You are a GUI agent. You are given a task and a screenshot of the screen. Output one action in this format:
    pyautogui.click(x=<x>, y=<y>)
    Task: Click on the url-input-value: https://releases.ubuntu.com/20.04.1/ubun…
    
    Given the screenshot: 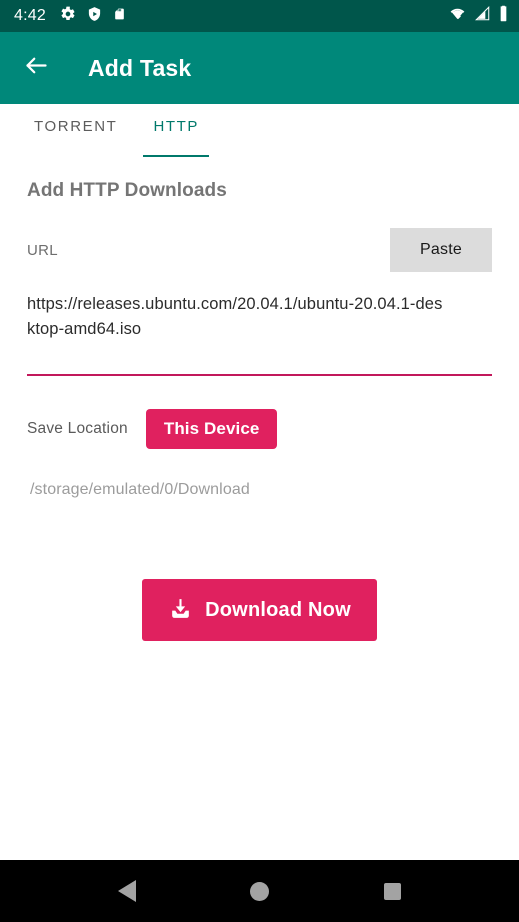 What is the action you would take?
    pyautogui.click(x=238, y=317)
    